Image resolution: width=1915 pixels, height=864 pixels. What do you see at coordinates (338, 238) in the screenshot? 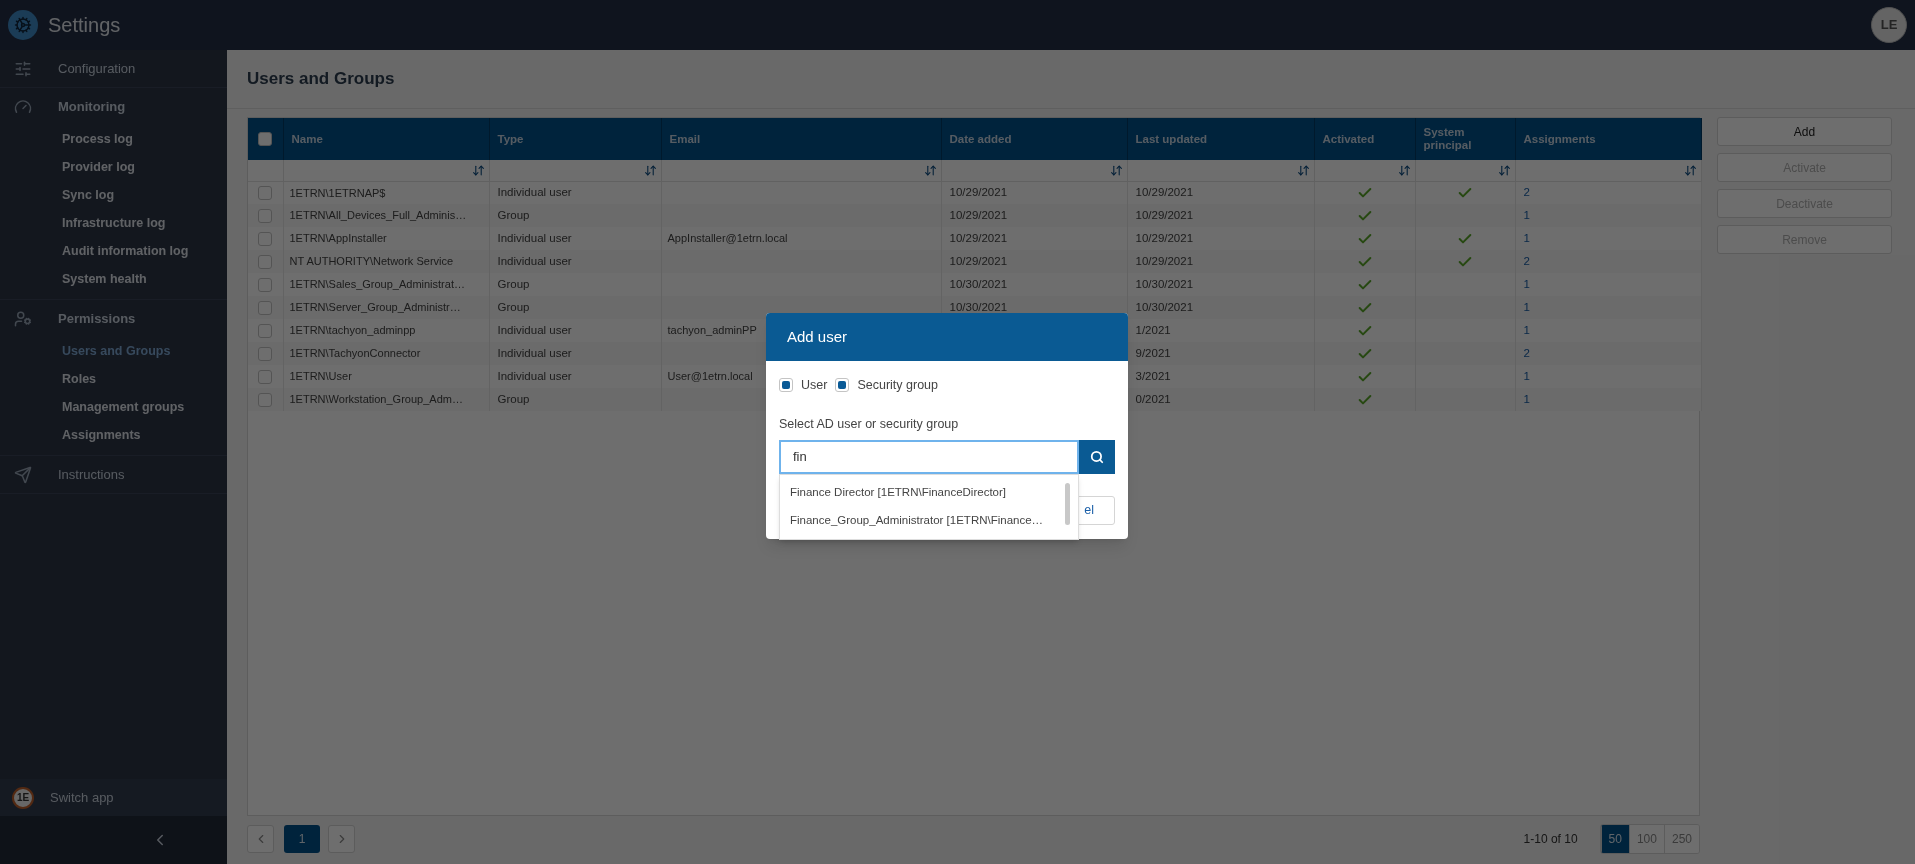
I see `table-cell: 1ETRN\AppInstaller` at bounding box center [338, 238].